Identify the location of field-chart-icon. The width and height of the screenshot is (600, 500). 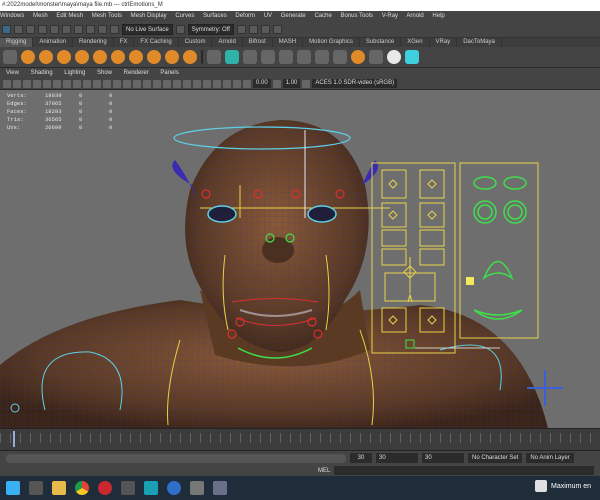
(87, 83).